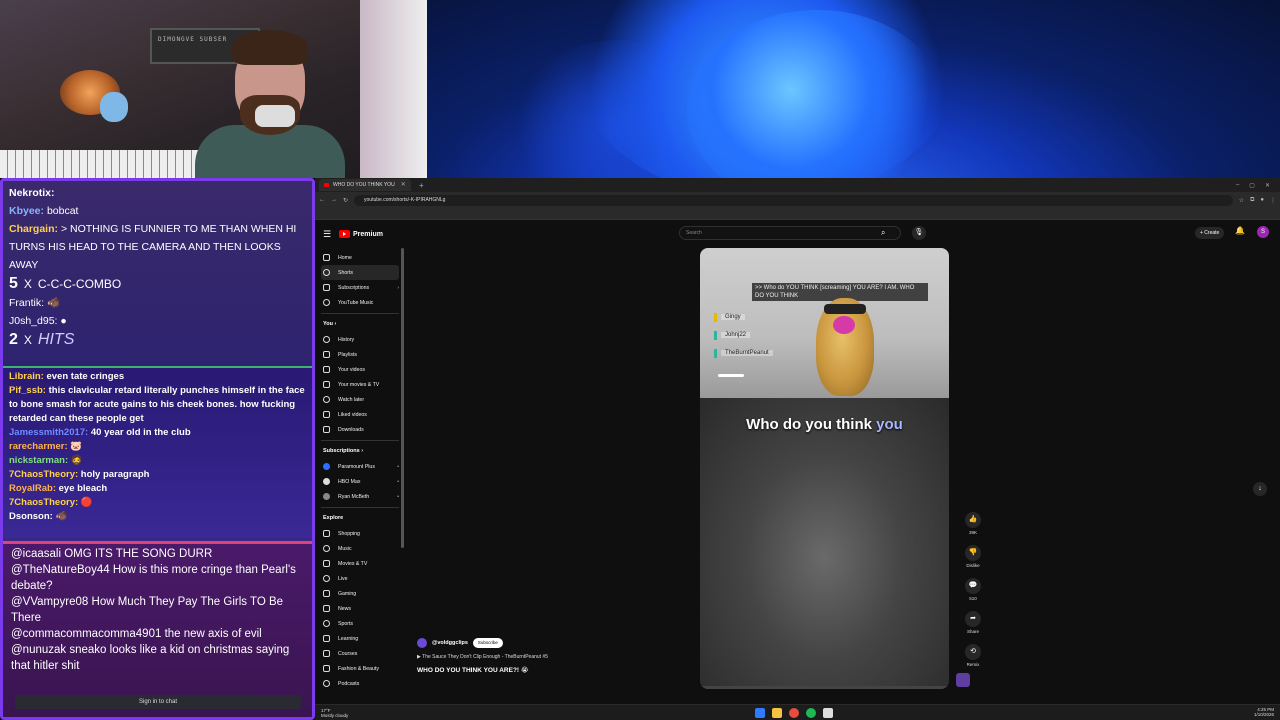  I want to click on channel-name: @voldggclips, so click(450, 643).